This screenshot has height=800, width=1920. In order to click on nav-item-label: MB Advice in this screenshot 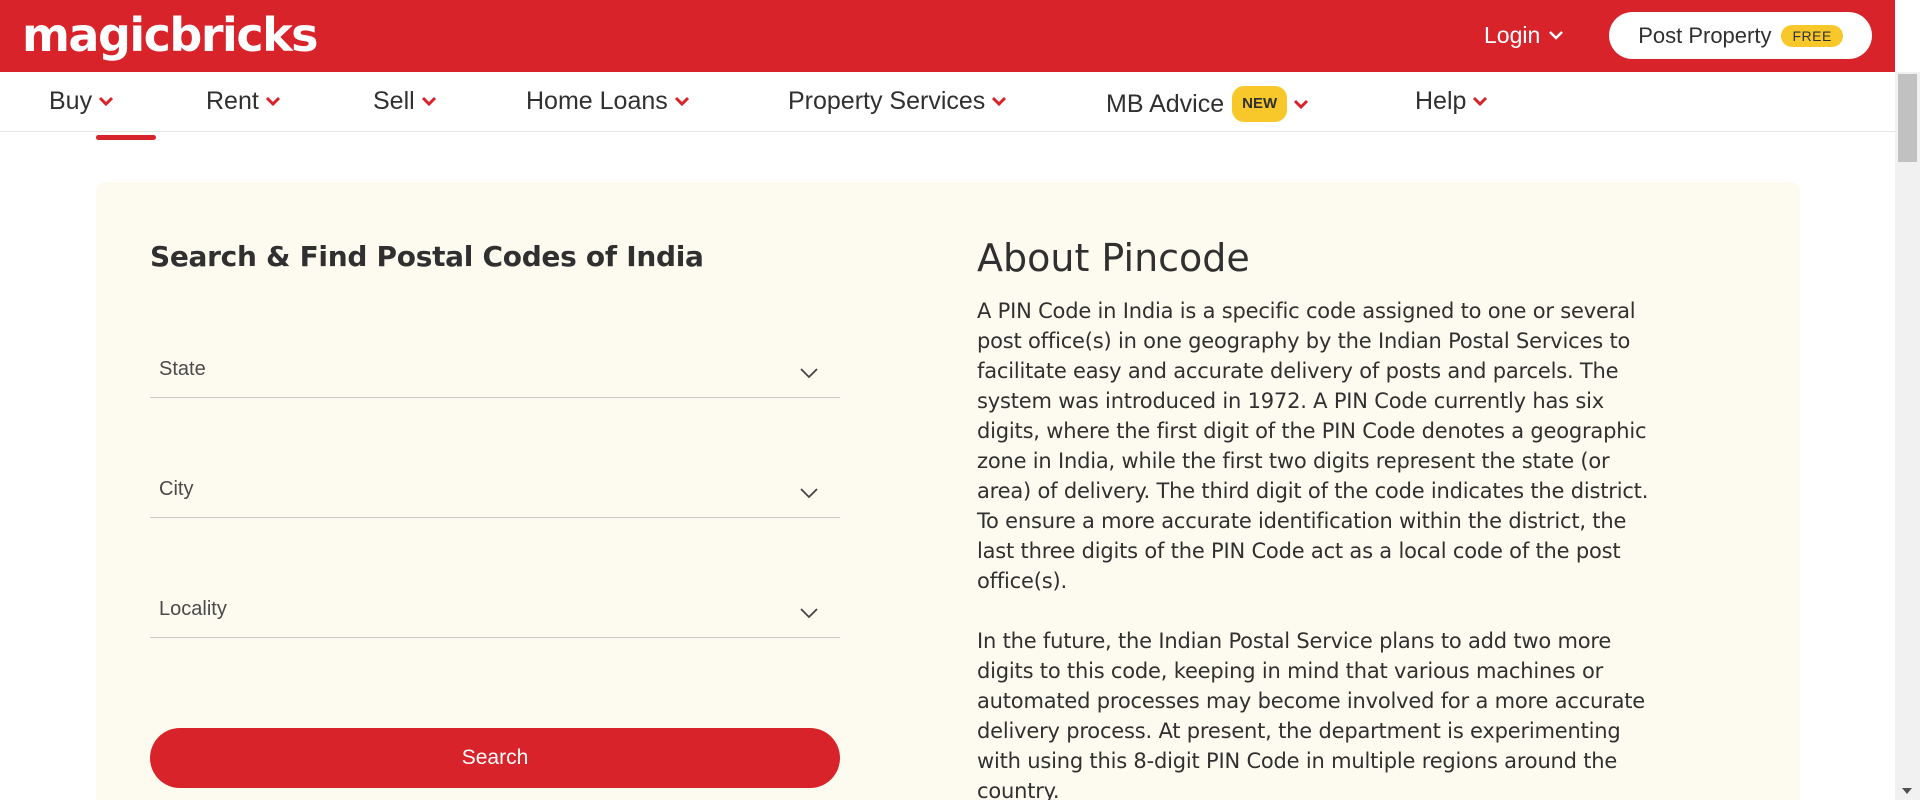, I will do `click(1165, 104)`.